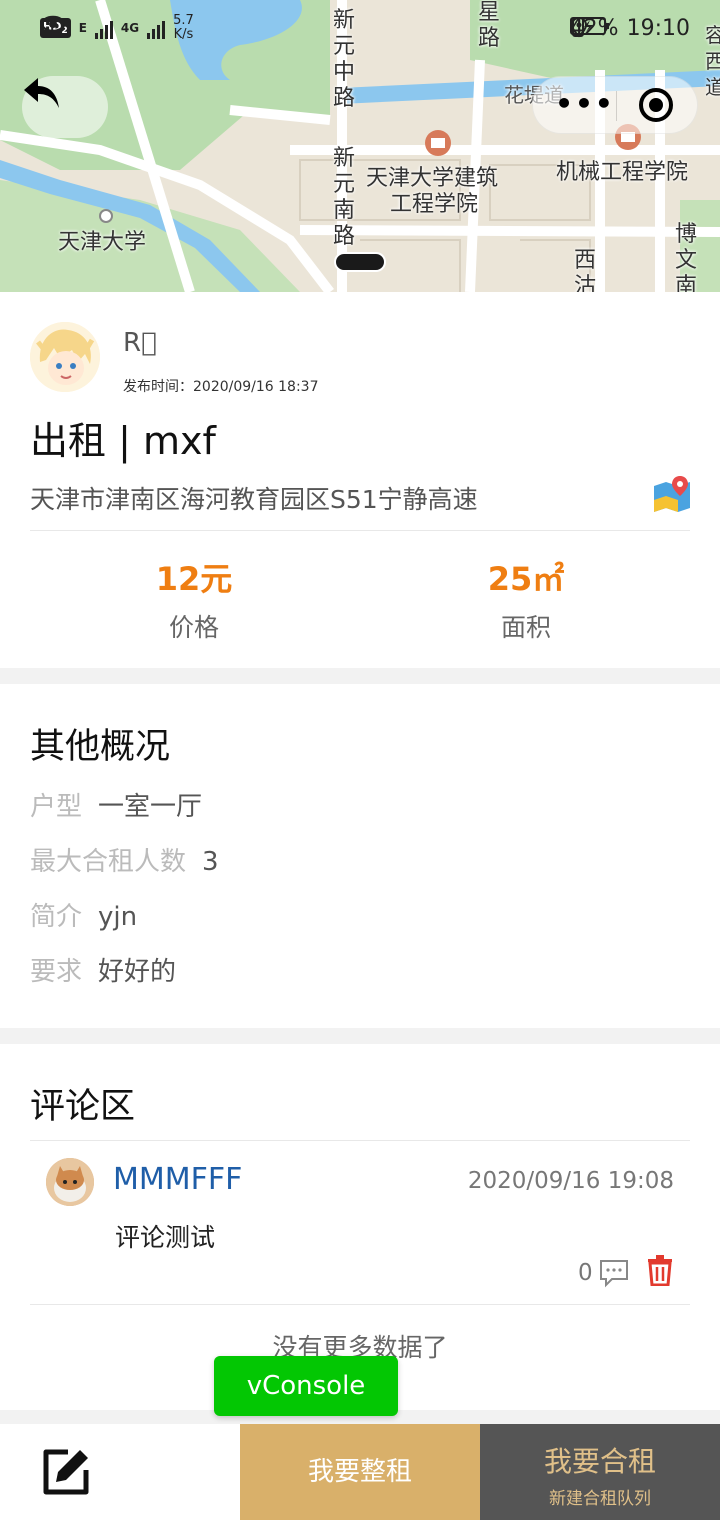 The width and height of the screenshot is (720, 1520). Describe the element at coordinates (108, 862) in the screenshot. I see `overview-key: 最大合租人数` at that location.